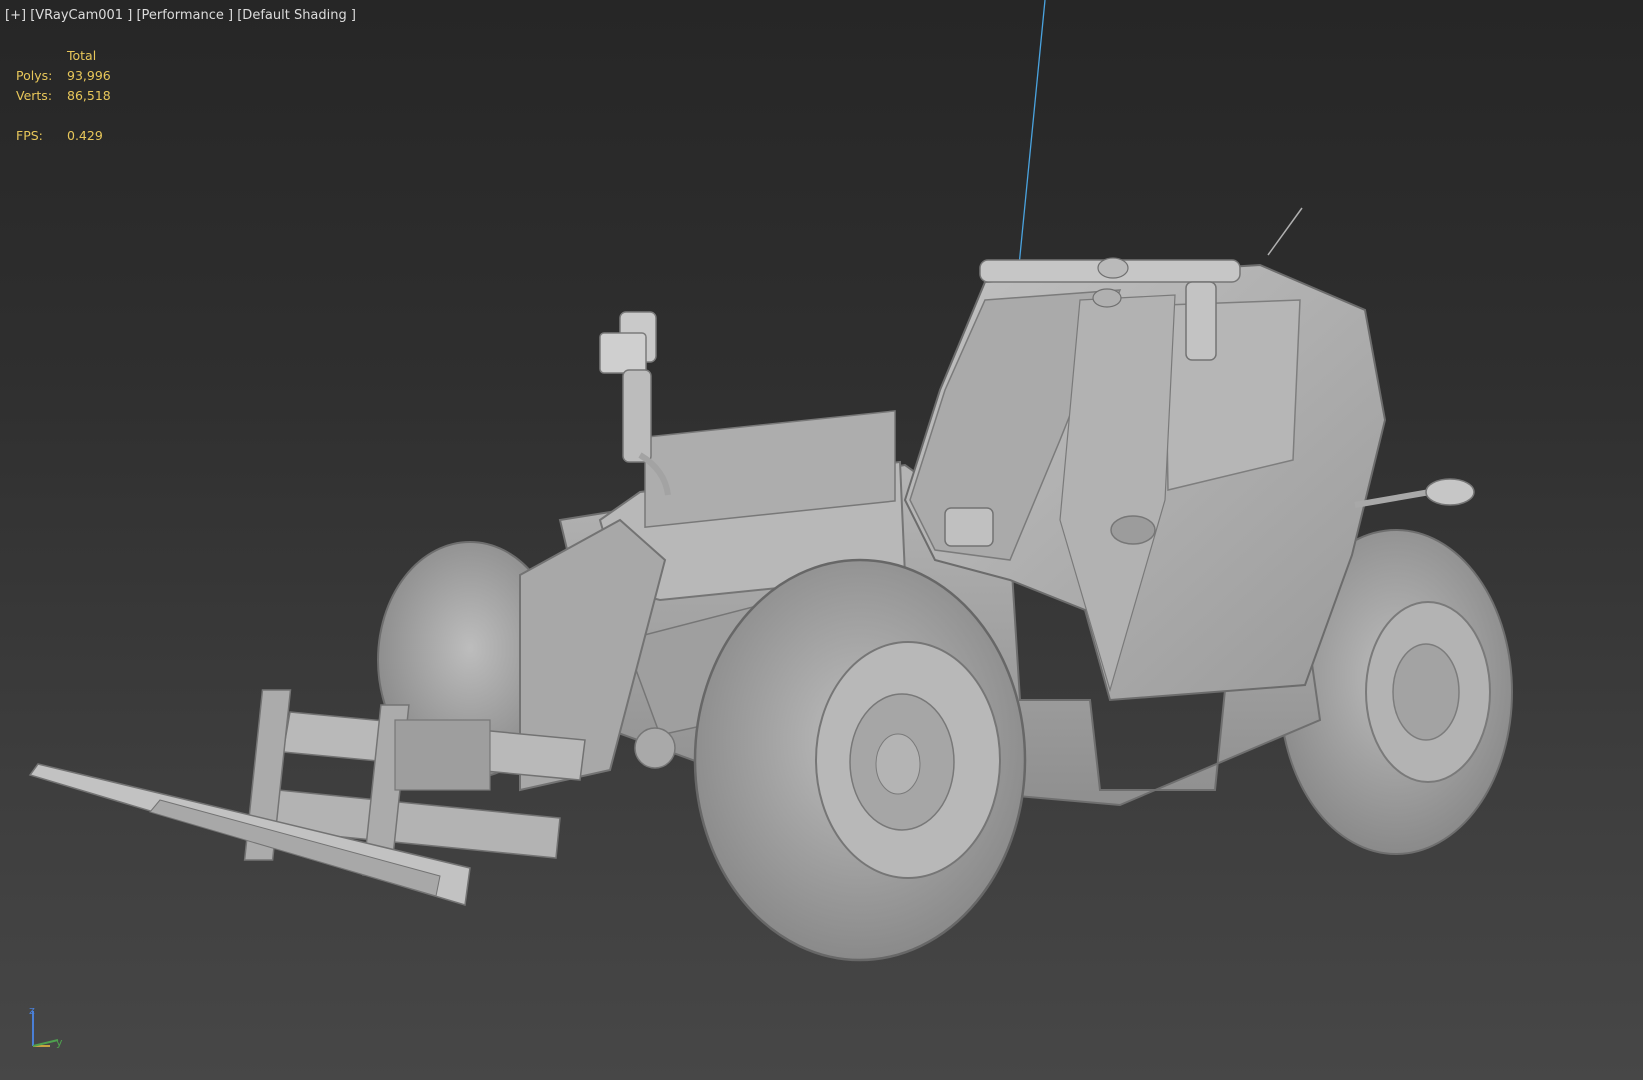  I want to click on axis-y-label: y, so click(59, 1042).